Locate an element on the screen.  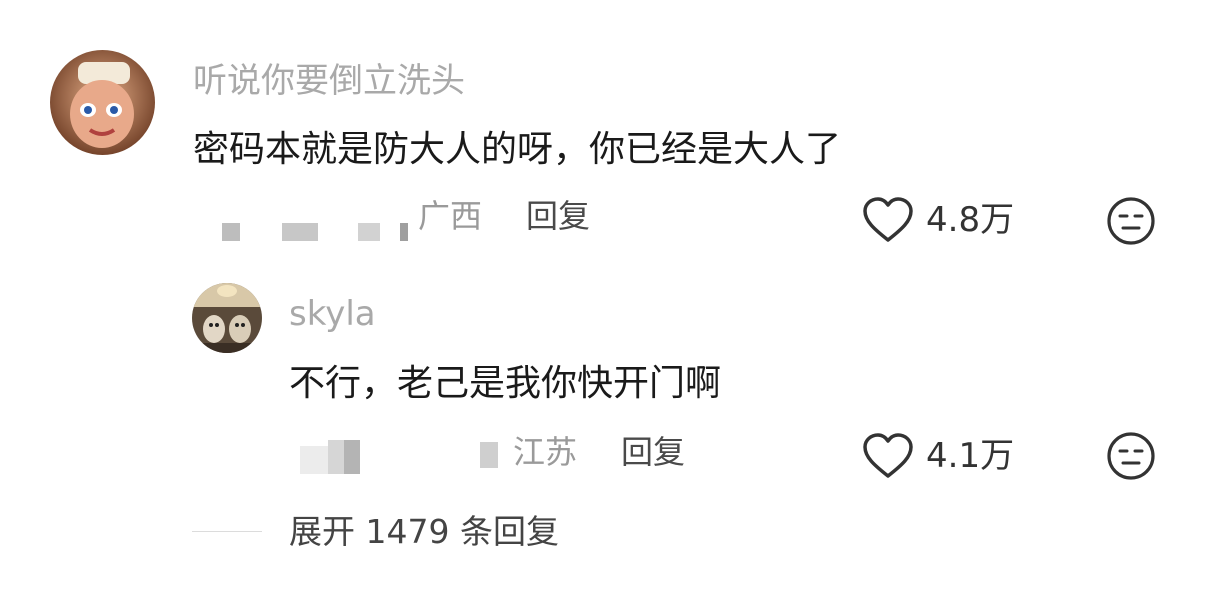
like-count: 4.1万 is located at coordinates (970, 456).